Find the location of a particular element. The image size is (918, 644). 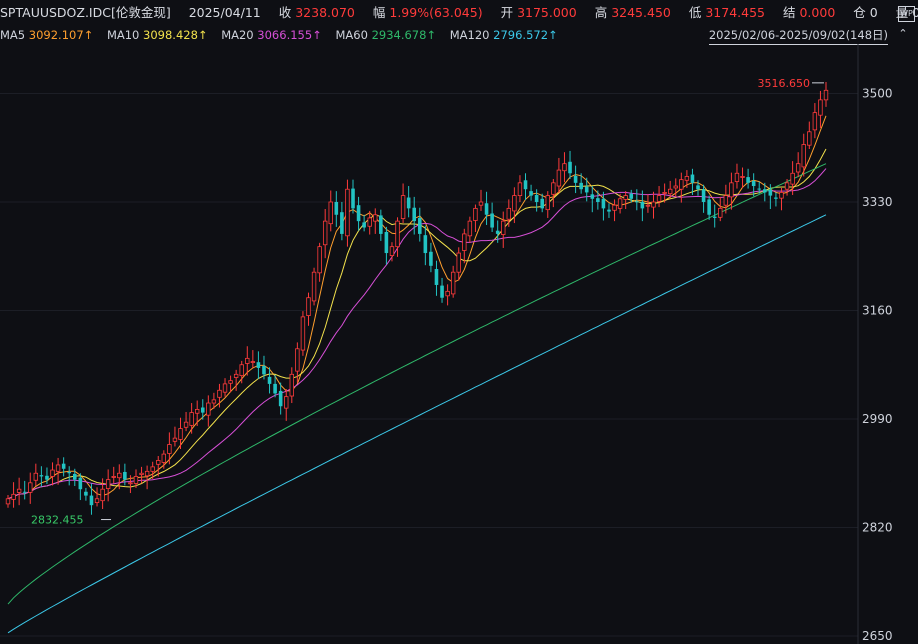

change-label: 幅 is located at coordinates (379, 12).